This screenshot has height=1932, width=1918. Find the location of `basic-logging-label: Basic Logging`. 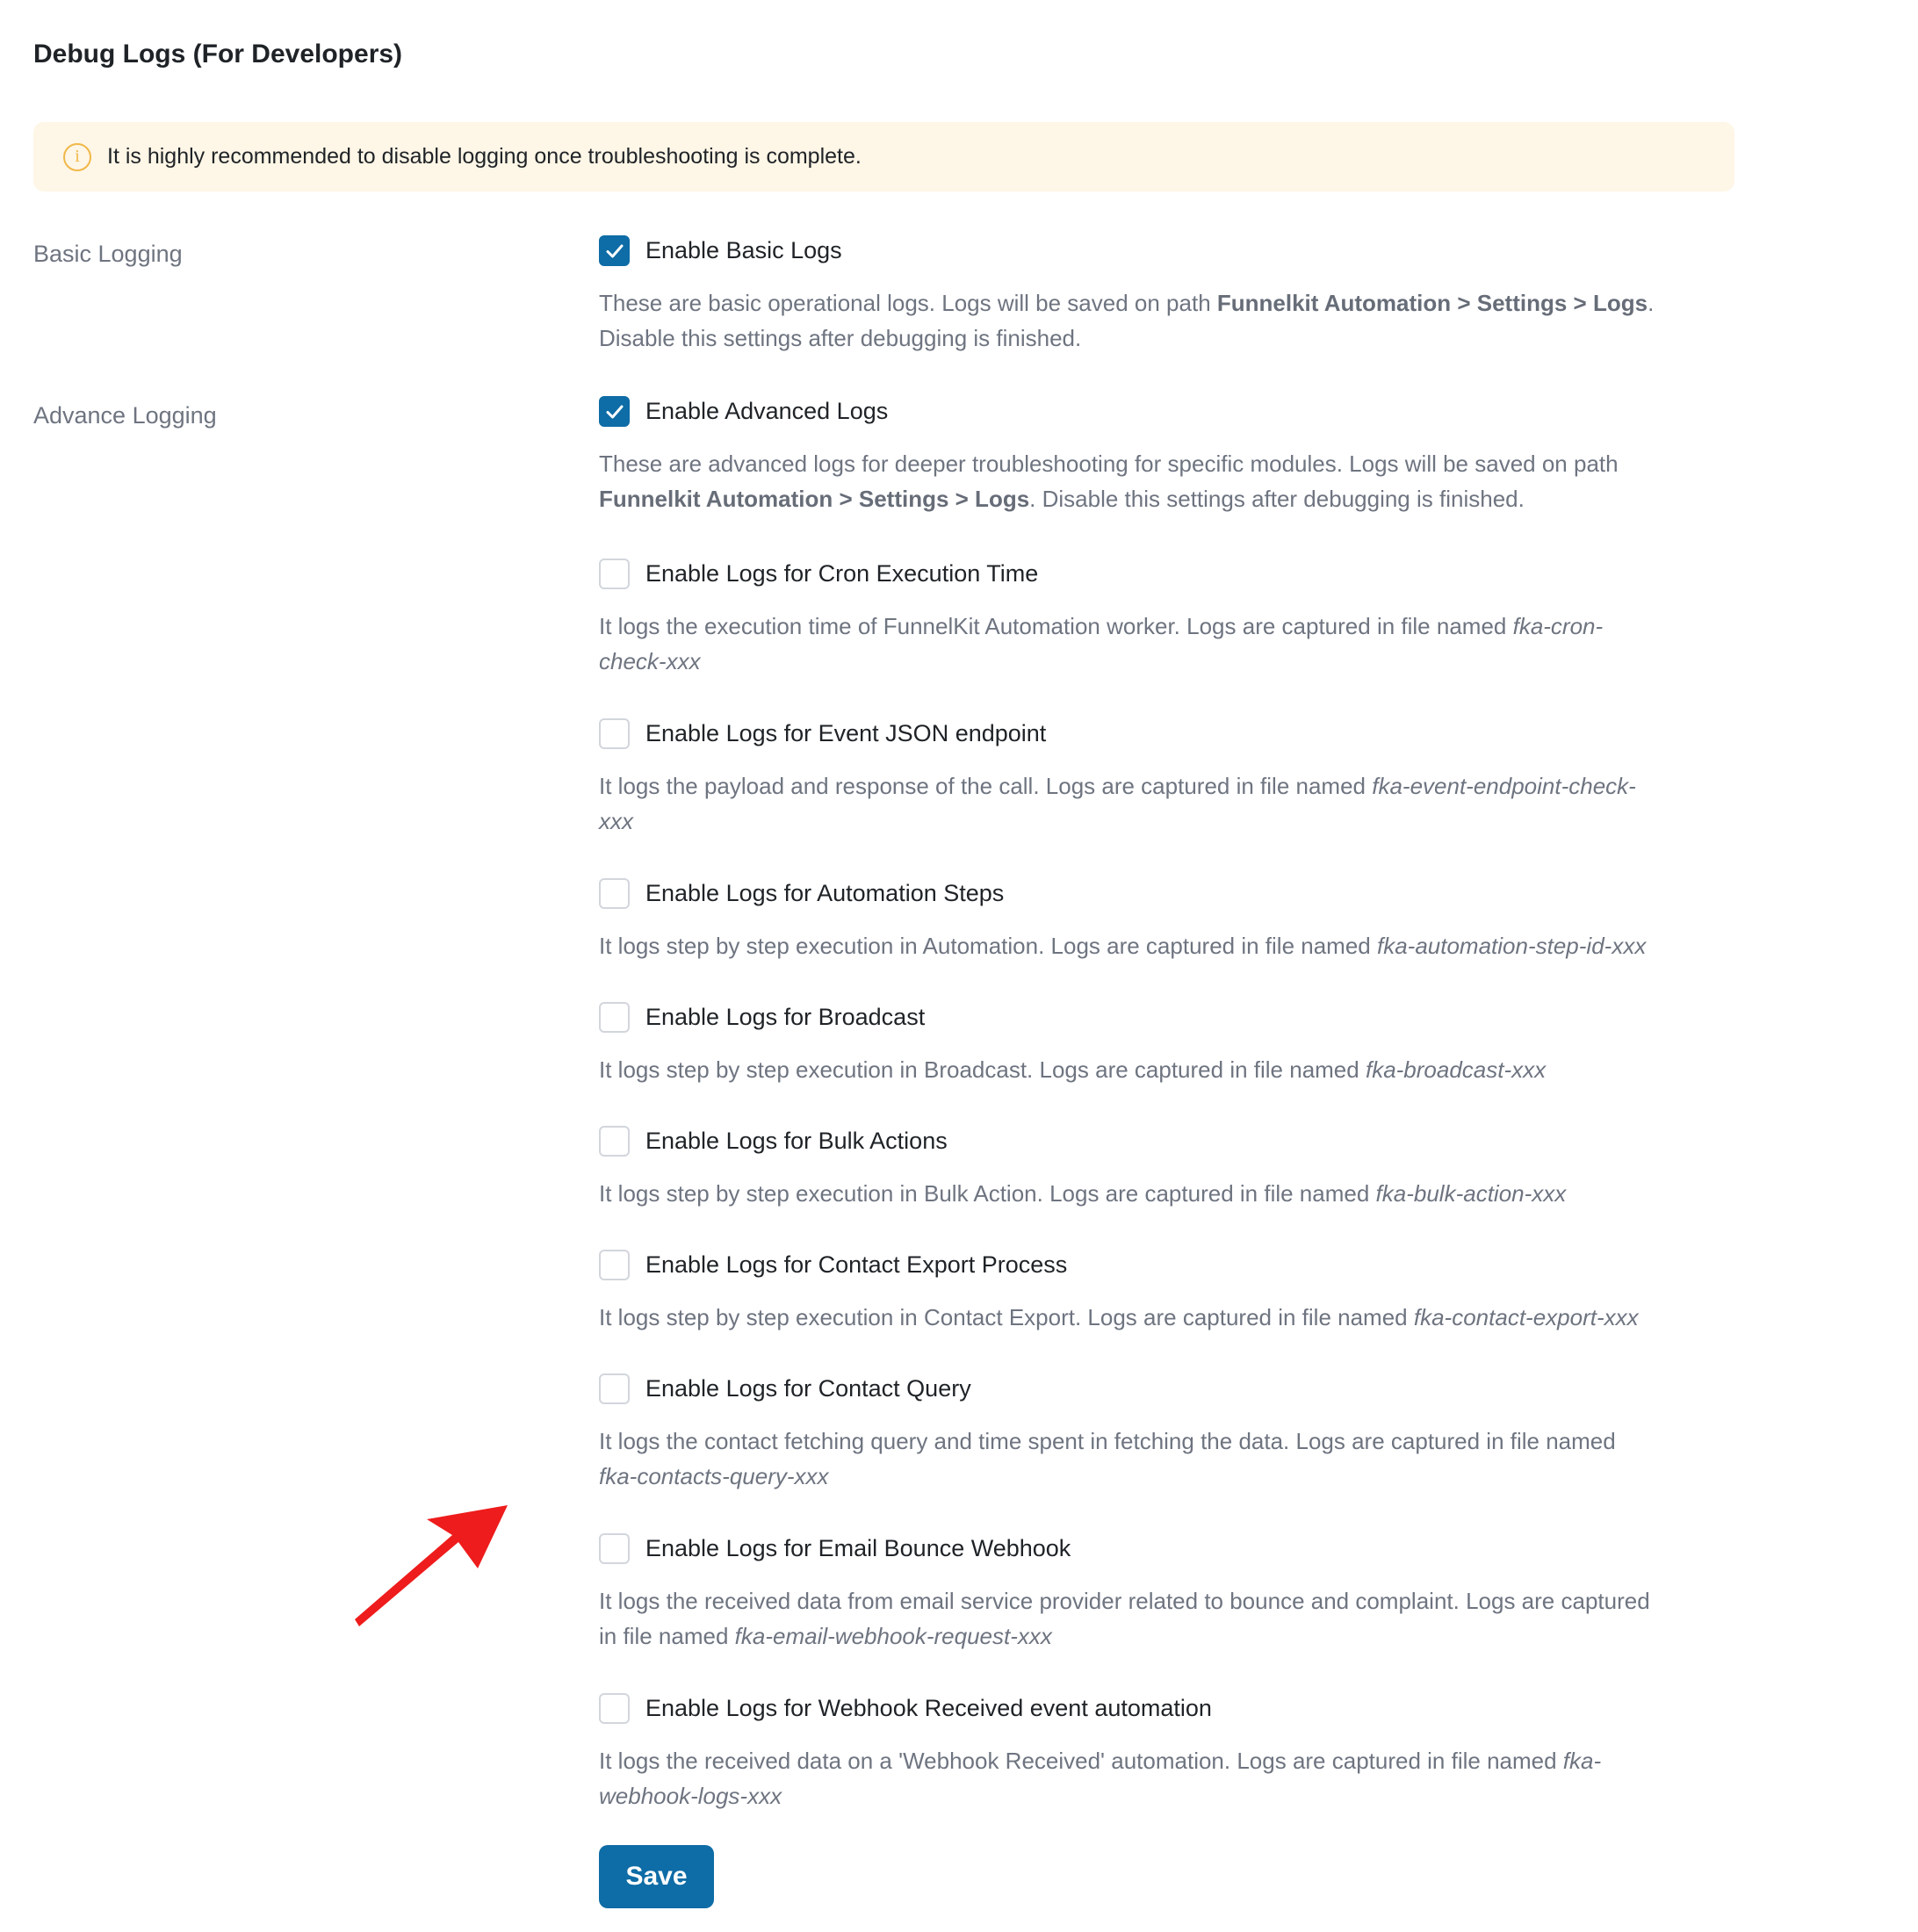

basic-logging-label: Basic Logging is located at coordinates (108, 254).